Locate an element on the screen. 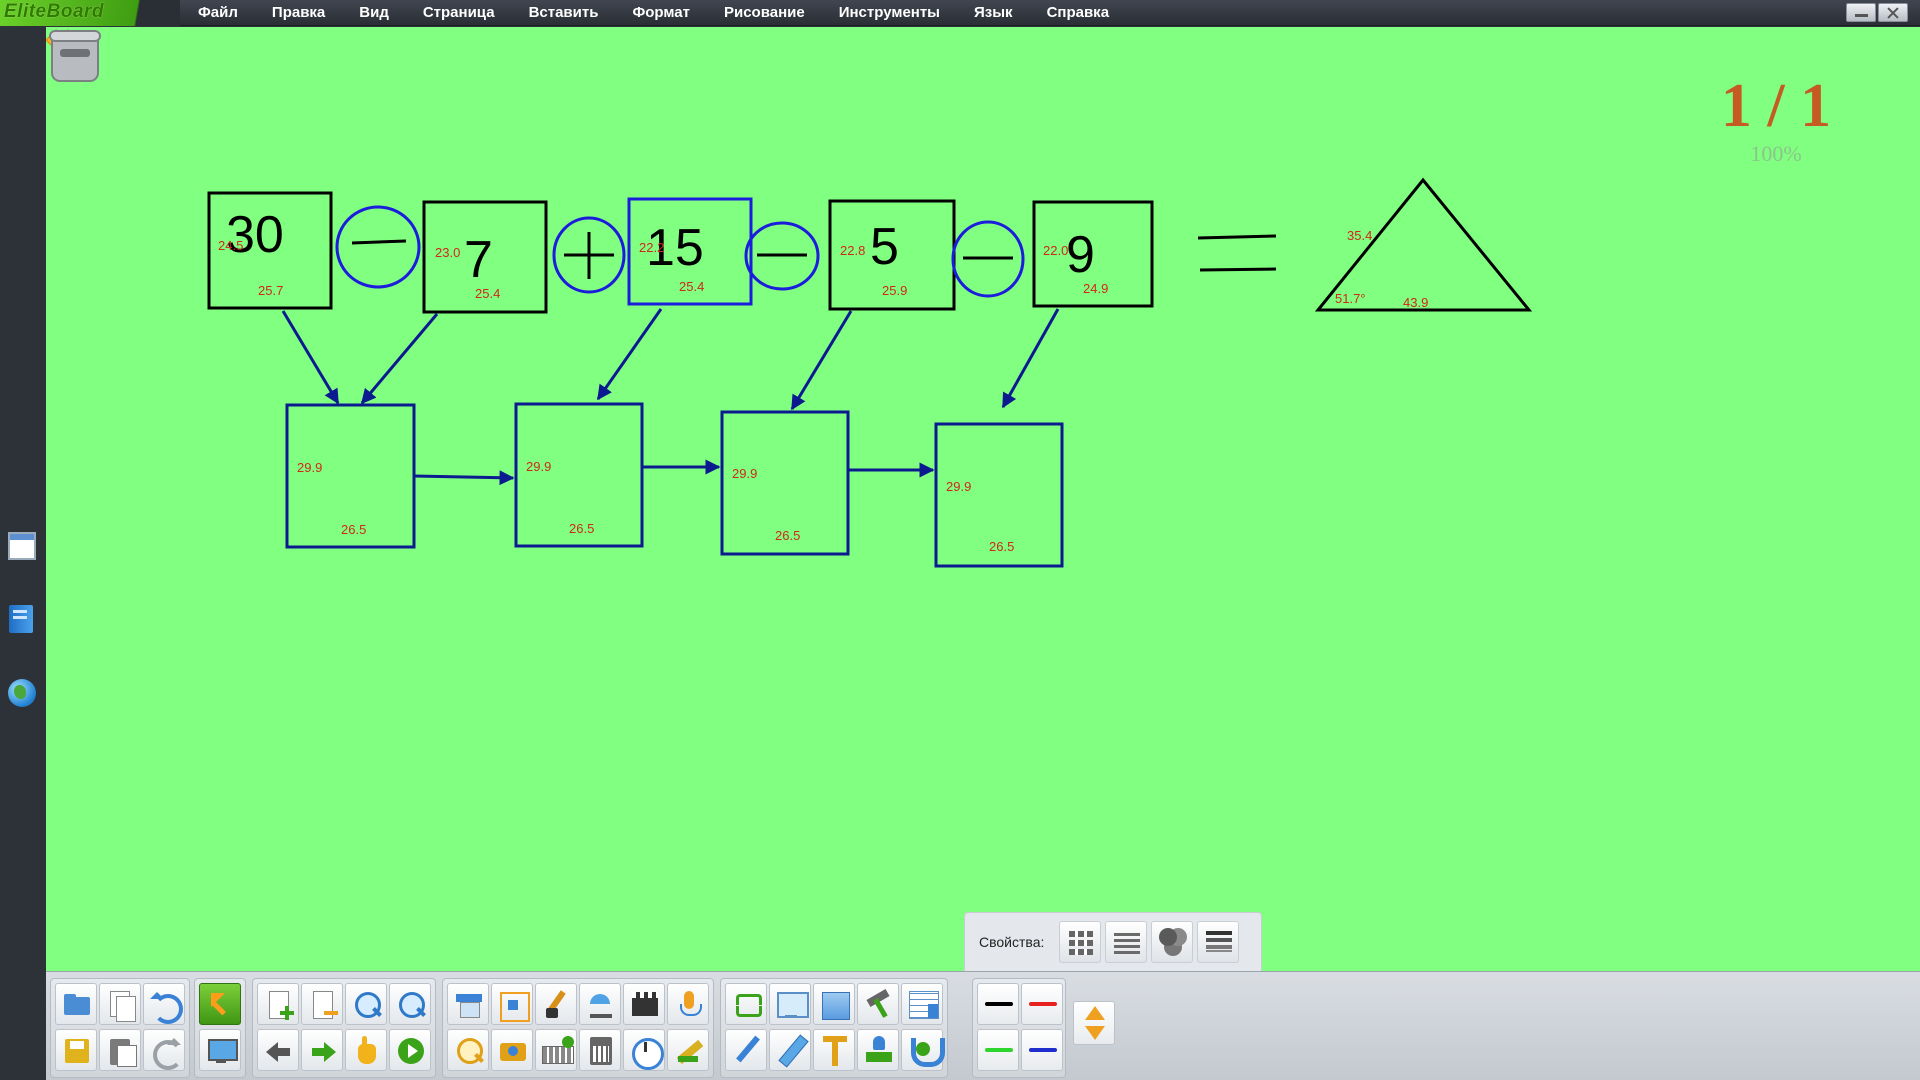  zoom-out-icon is located at coordinates (410, 1004).